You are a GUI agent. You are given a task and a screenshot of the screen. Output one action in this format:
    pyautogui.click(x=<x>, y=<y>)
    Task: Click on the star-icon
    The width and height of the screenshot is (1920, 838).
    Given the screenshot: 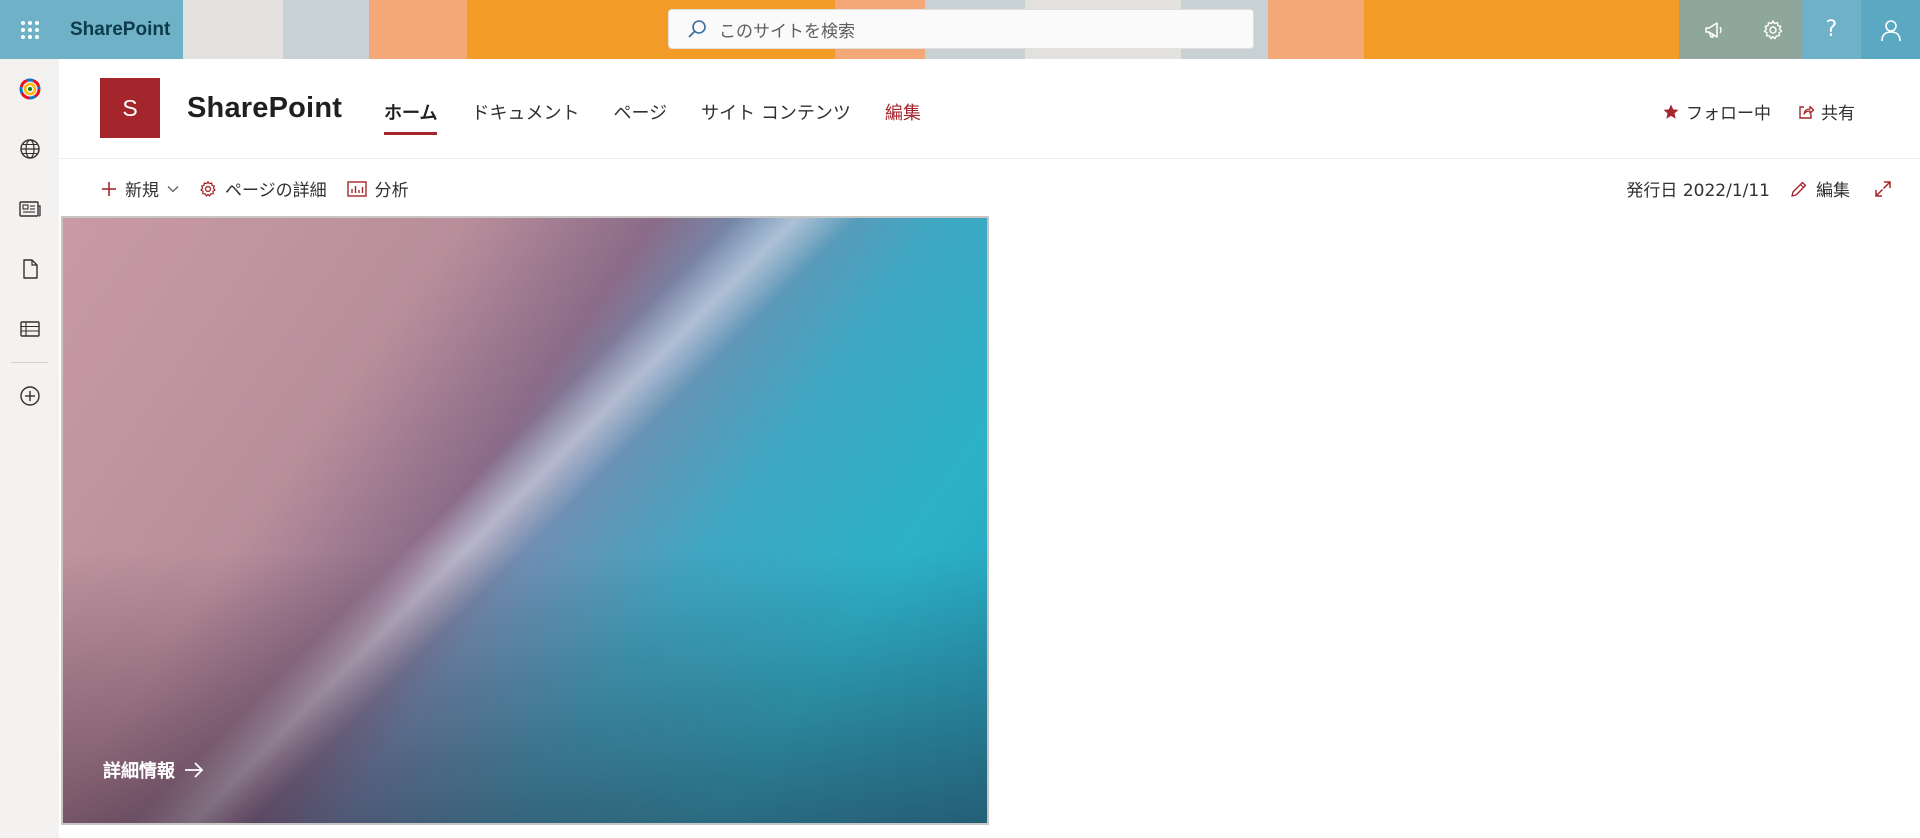 What is the action you would take?
    pyautogui.click(x=1671, y=111)
    